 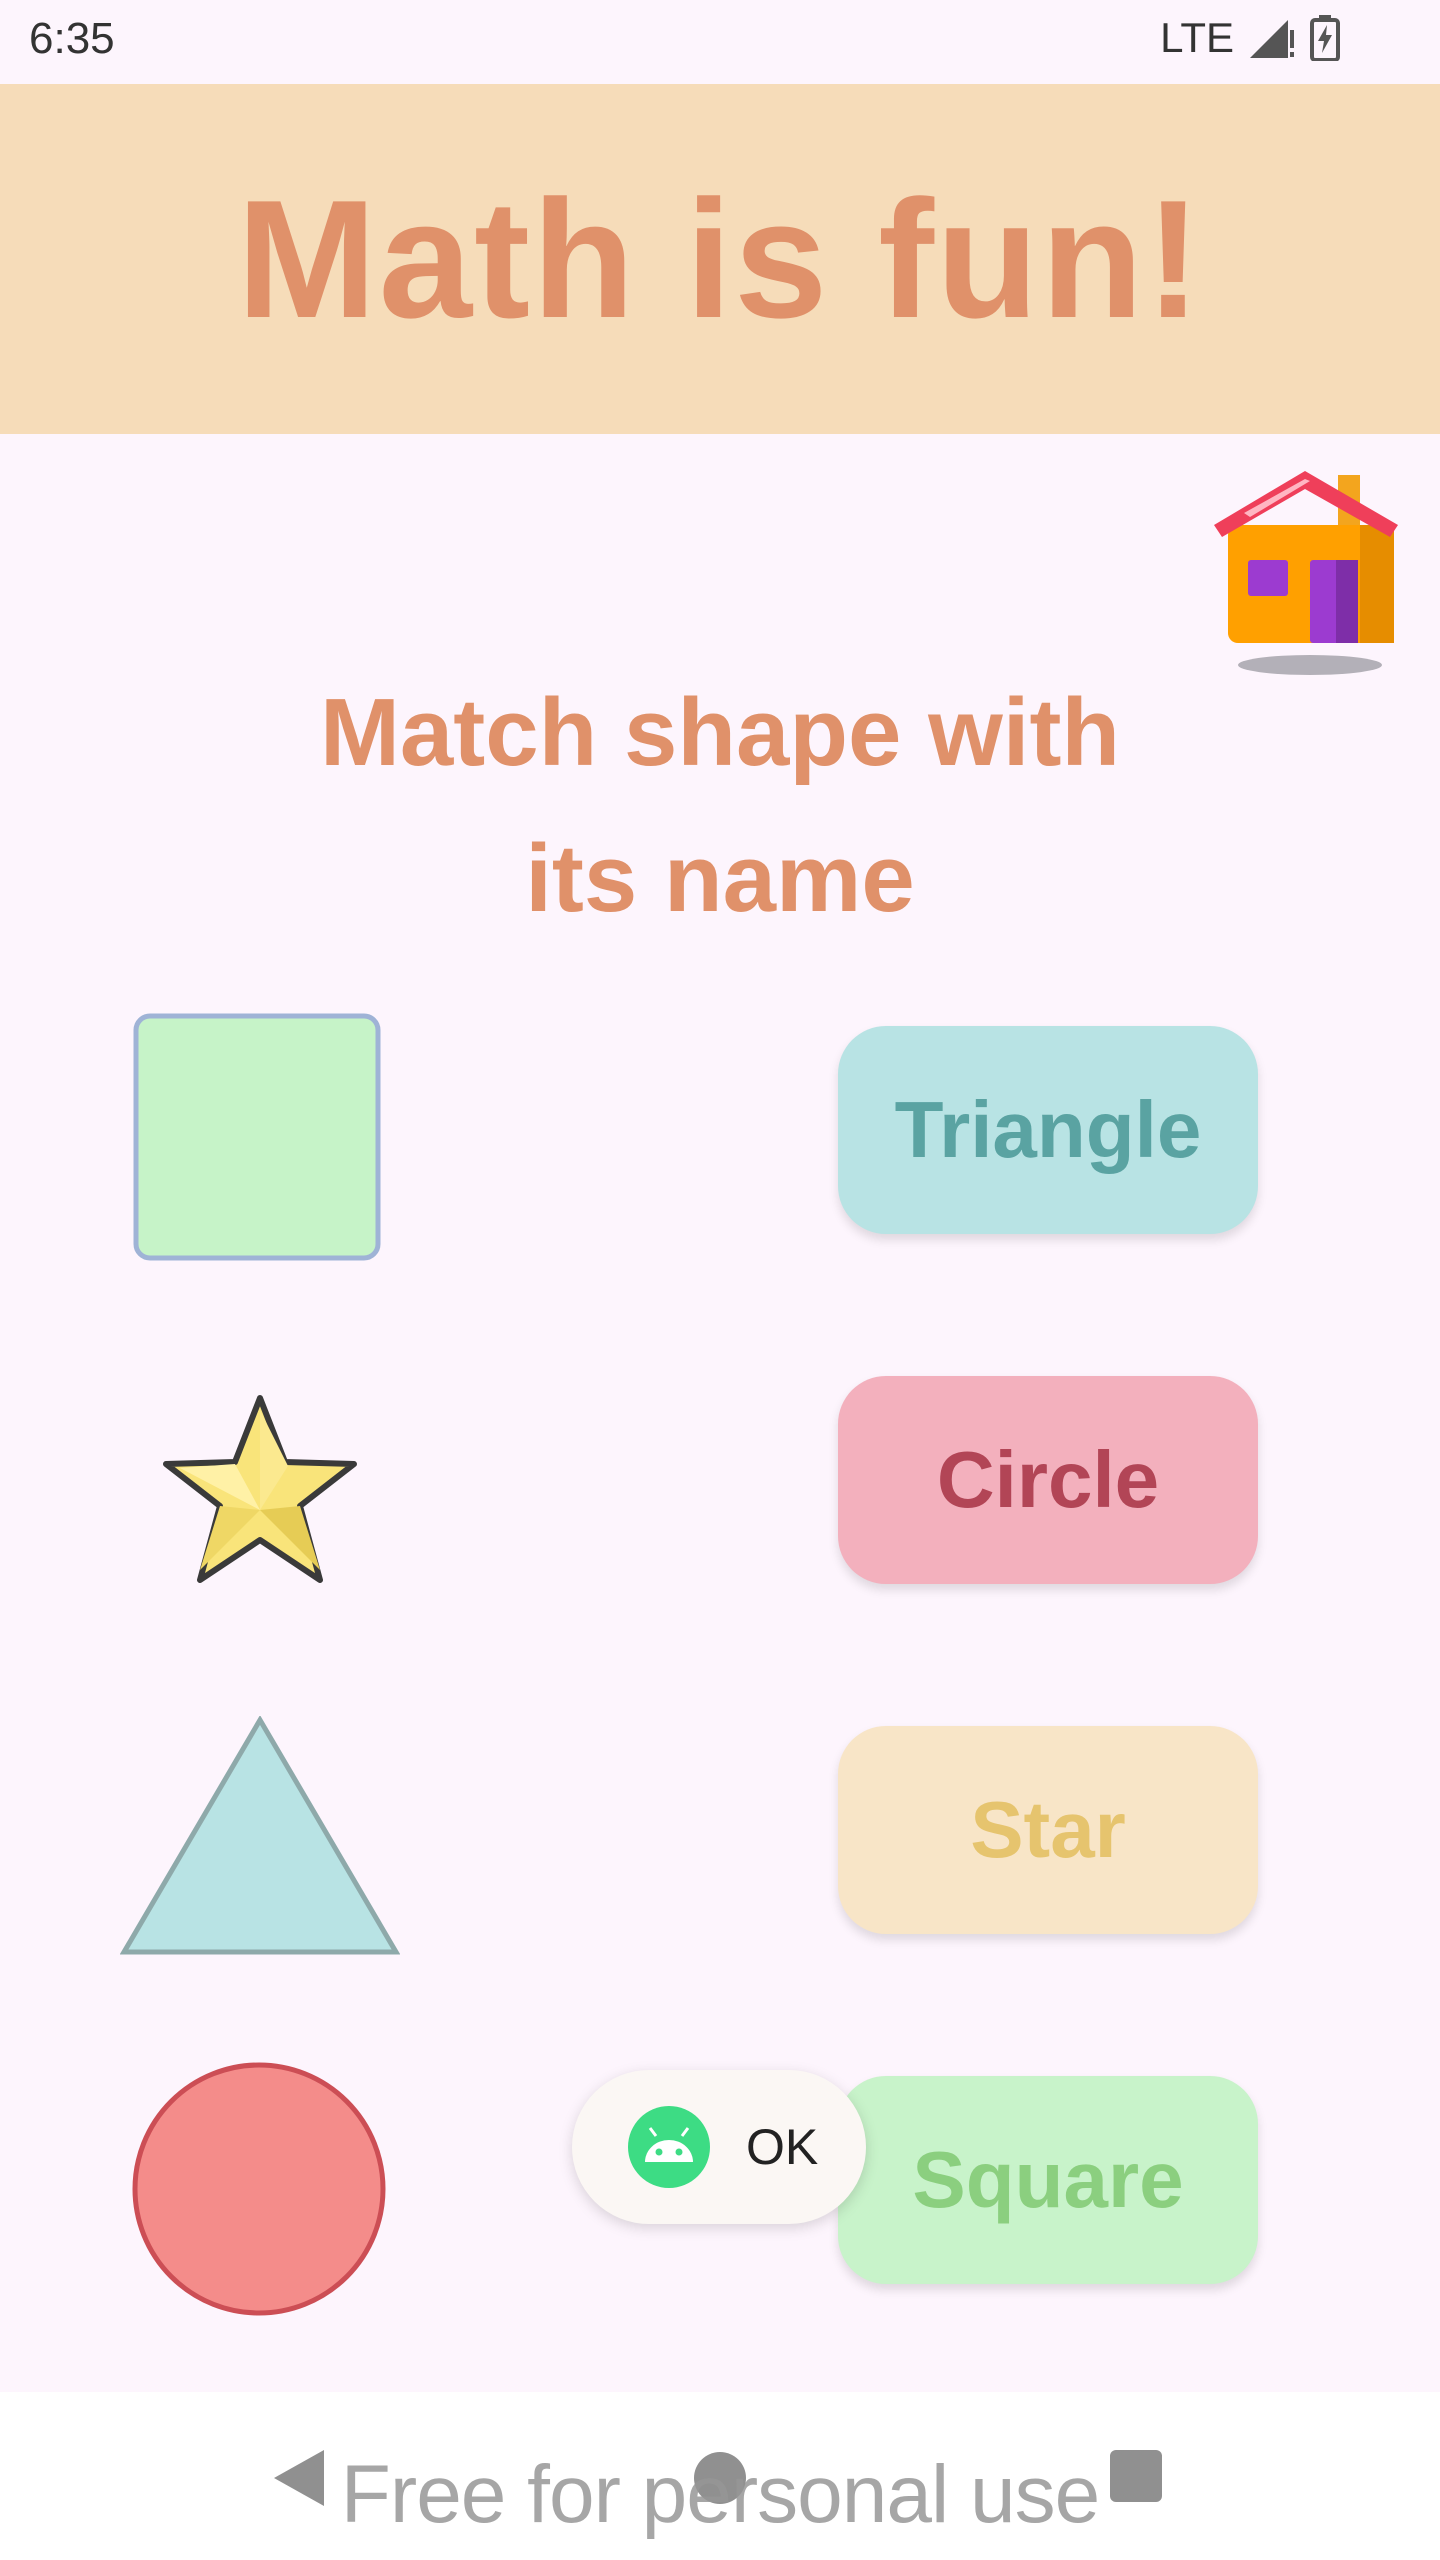 I want to click on app-header: Math is fun!, so click(x=720, y=259).